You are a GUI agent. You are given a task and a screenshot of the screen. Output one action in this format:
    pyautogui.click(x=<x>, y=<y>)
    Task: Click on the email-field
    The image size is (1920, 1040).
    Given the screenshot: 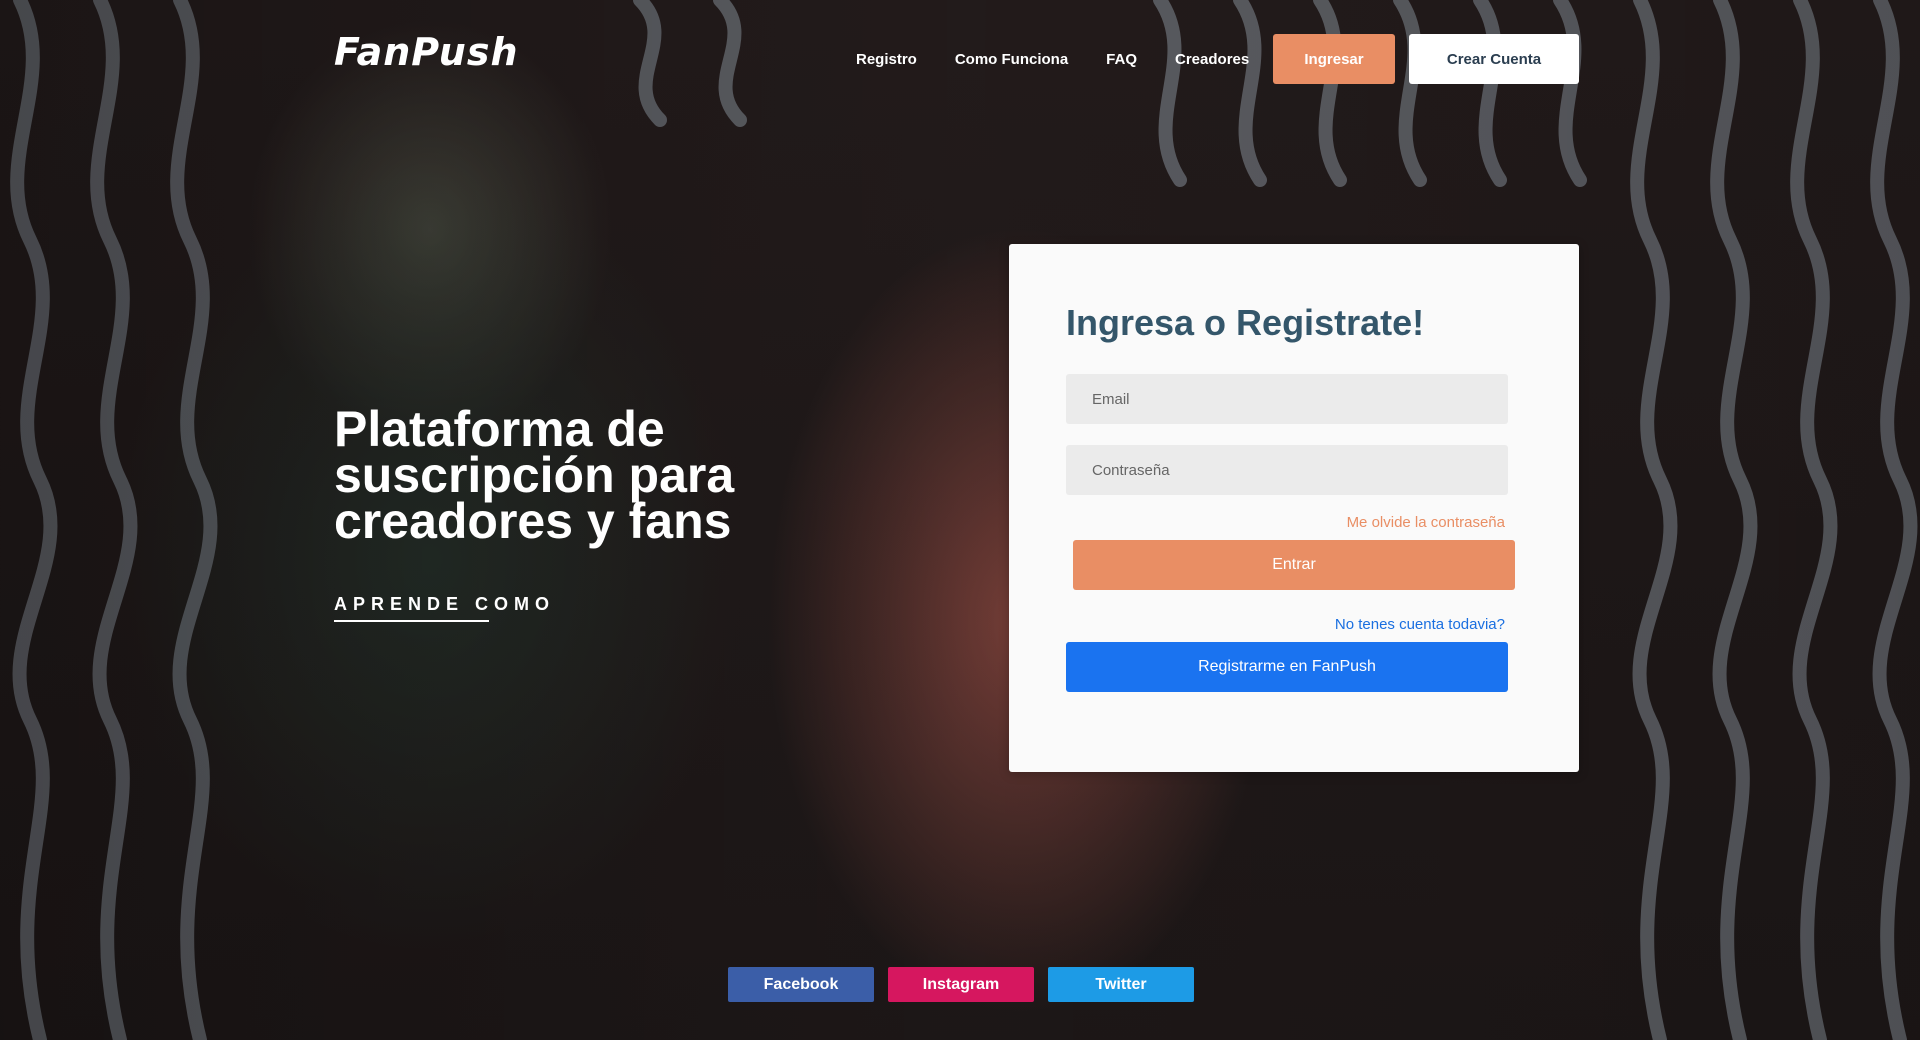 What is the action you would take?
    pyautogui.click(x=1287, y=399)
    